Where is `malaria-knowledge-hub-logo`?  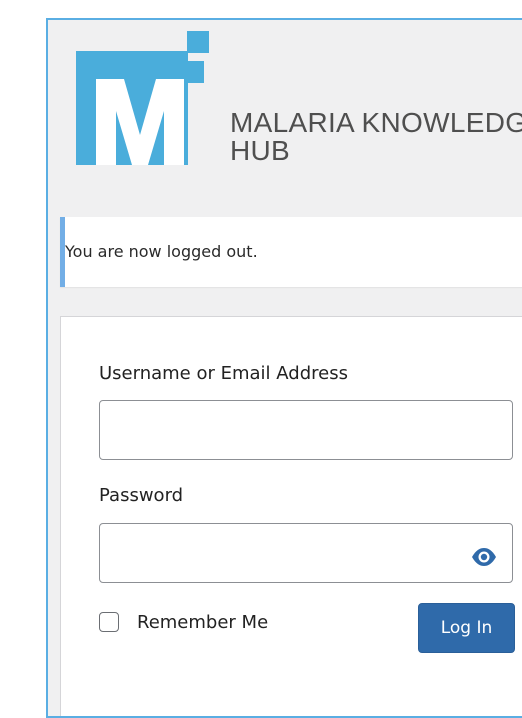 malaria-knowledge-hub-logo is located at coordinates (146, 101).